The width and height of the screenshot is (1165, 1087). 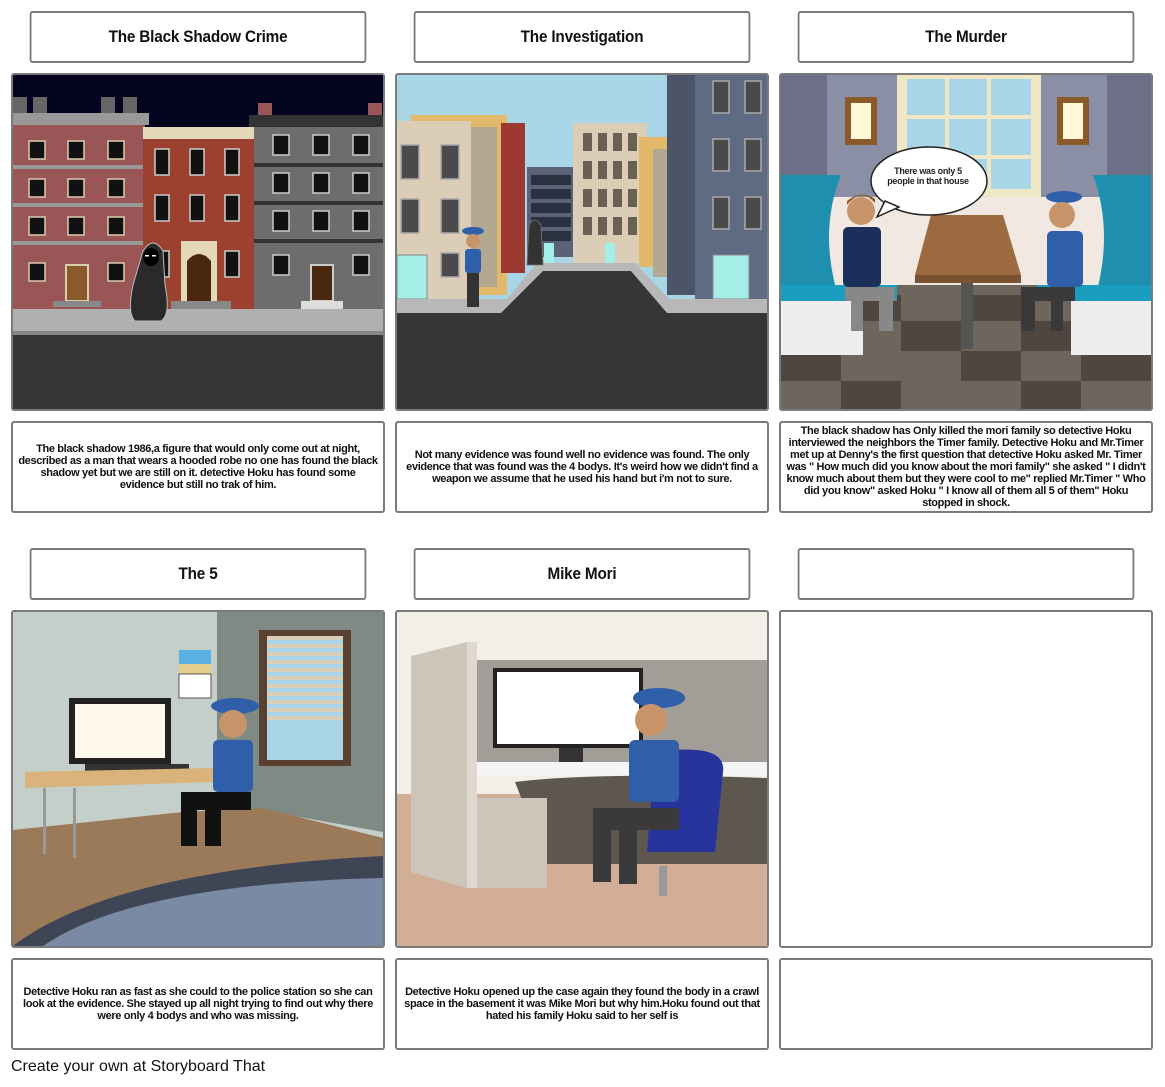 I want to click on diner-booth-illustration, so click(x=966, y=242).